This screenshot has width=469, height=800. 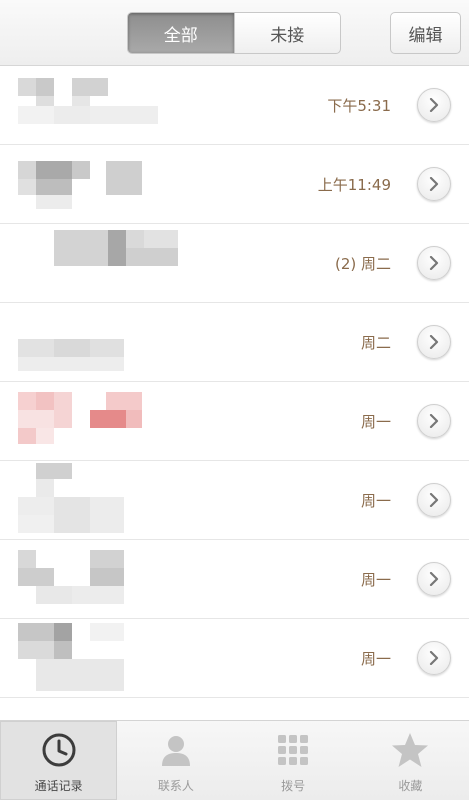 What do you see at coordinates (58, 786) in the screenshot?
I see `tab-label: 通话记录` at bounding box center [58, 786].